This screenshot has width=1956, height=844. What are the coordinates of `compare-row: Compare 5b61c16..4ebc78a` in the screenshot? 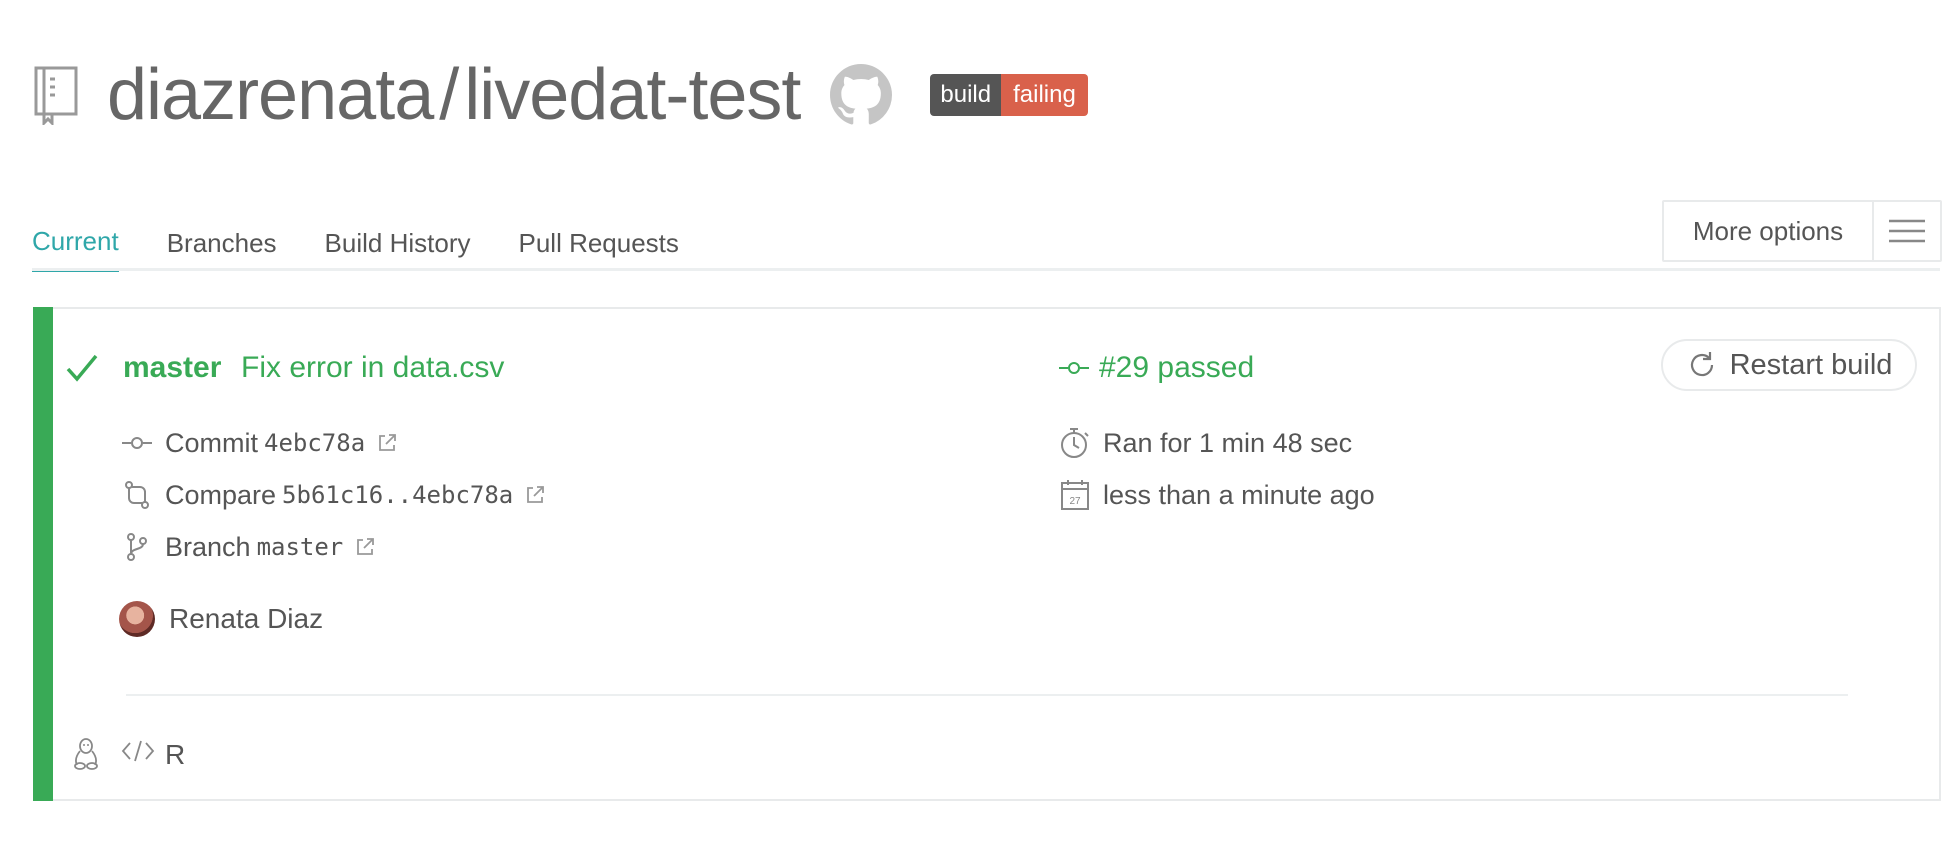 It's located at (333, 495).